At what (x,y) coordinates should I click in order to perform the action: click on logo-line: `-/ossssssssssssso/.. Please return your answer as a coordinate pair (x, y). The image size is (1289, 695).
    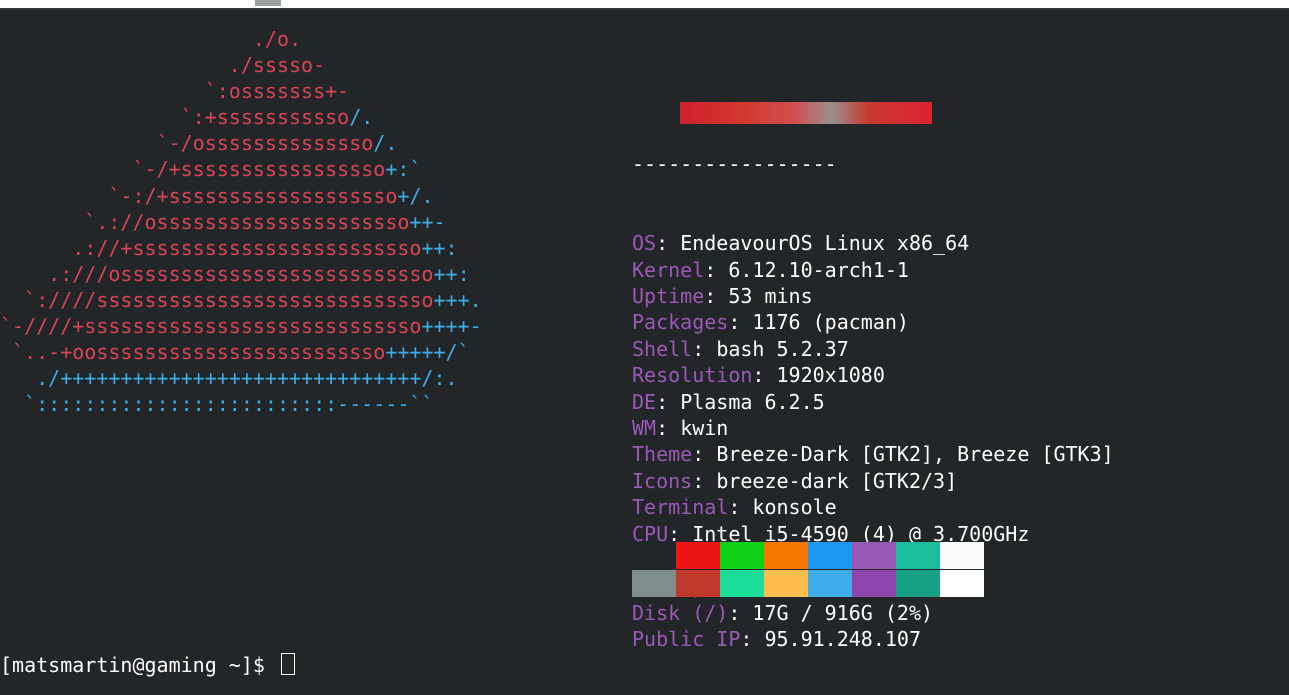
    Looking at the image, I should click on (300, 143).